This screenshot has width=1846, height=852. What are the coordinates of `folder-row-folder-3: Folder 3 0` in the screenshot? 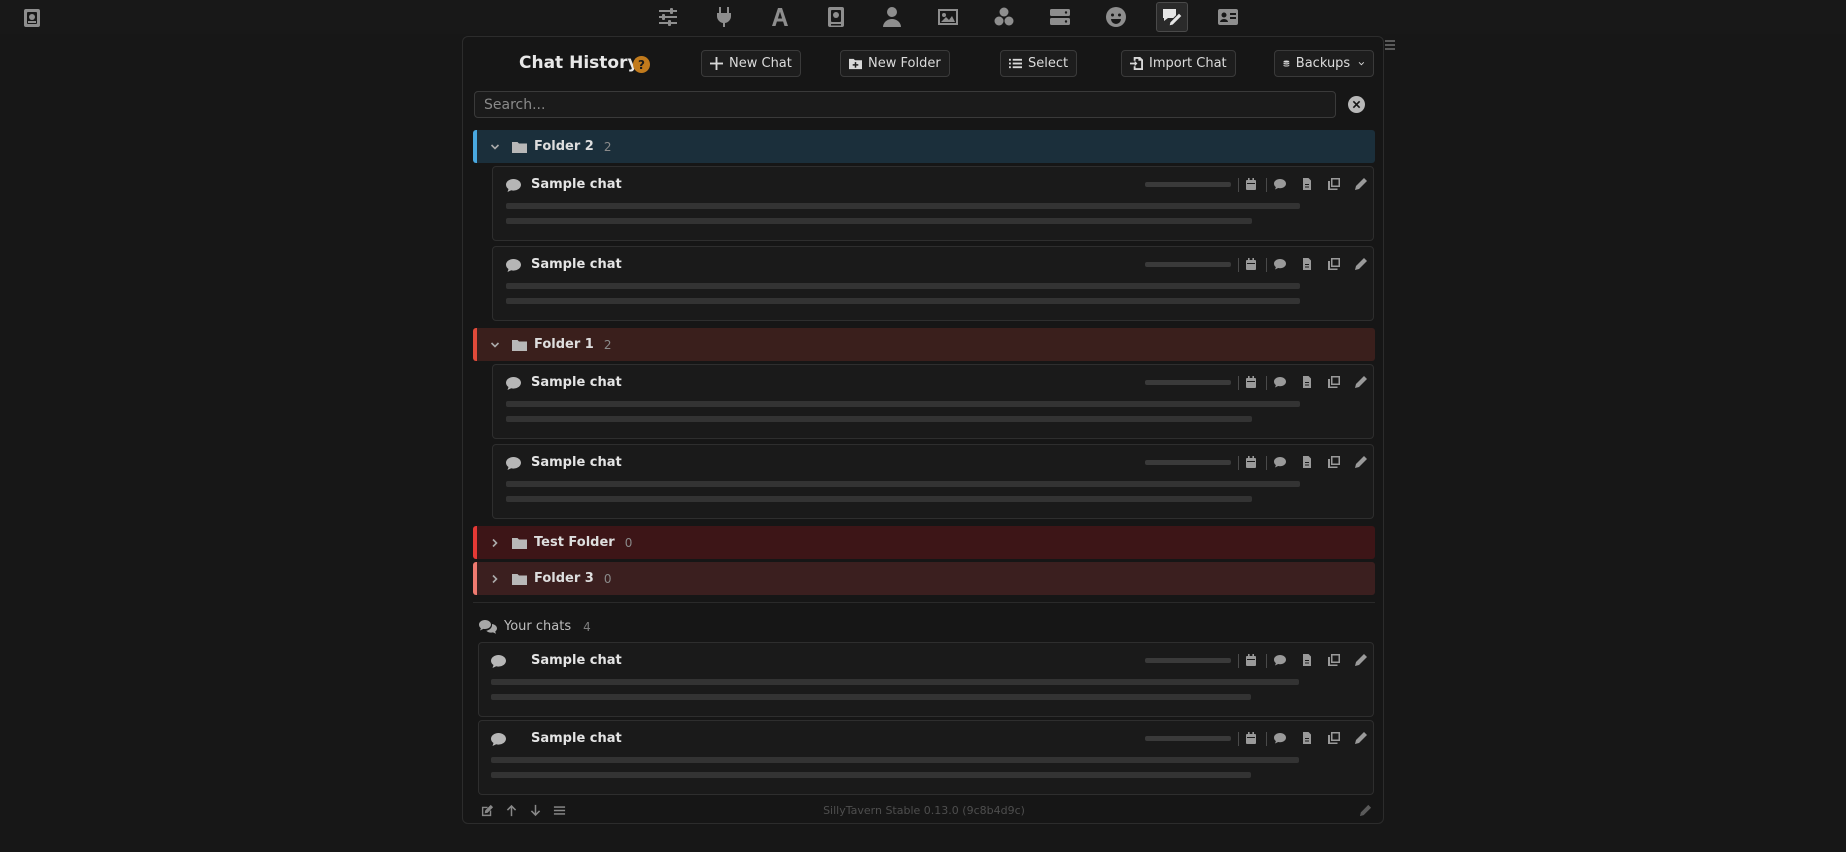 It's located at (924, 578).